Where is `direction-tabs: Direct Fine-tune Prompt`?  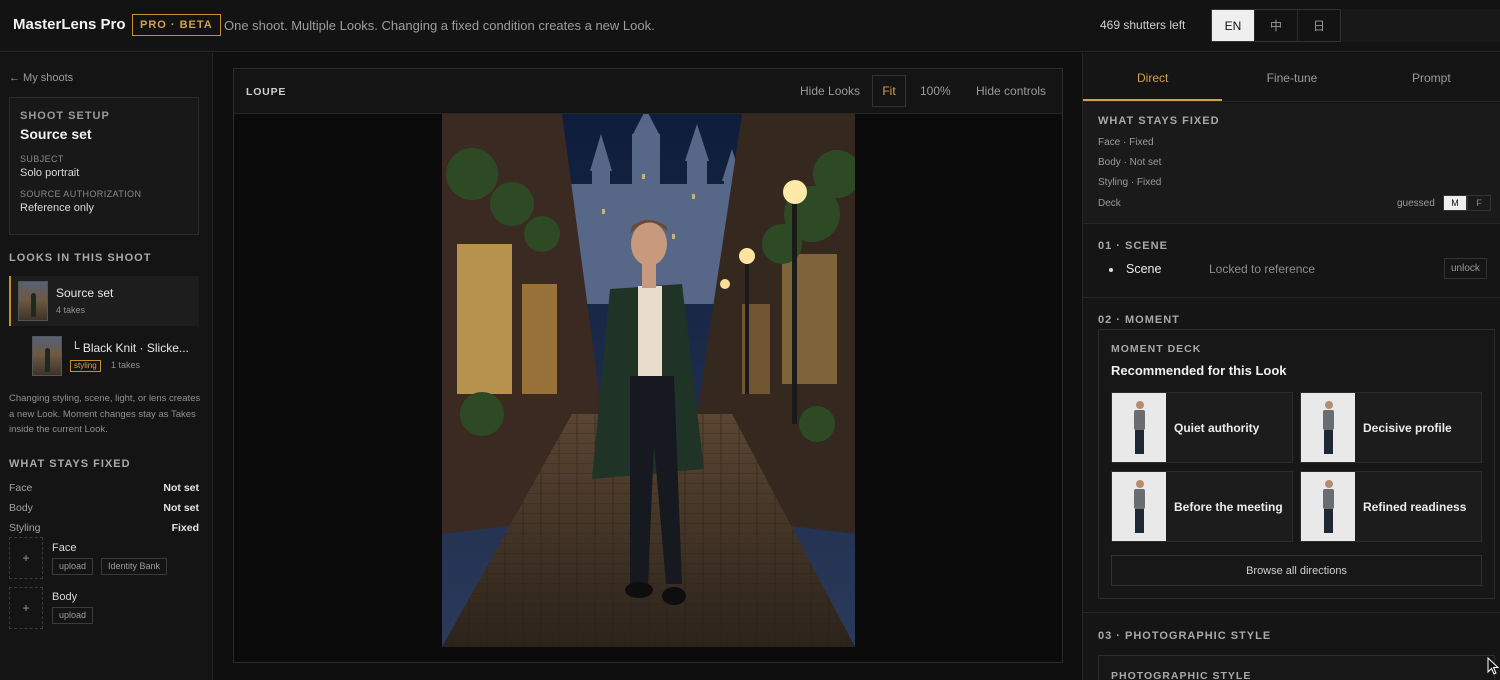
direction-tabs: Direct Fine-tune Prompt is located at coordinates (1291, 77).